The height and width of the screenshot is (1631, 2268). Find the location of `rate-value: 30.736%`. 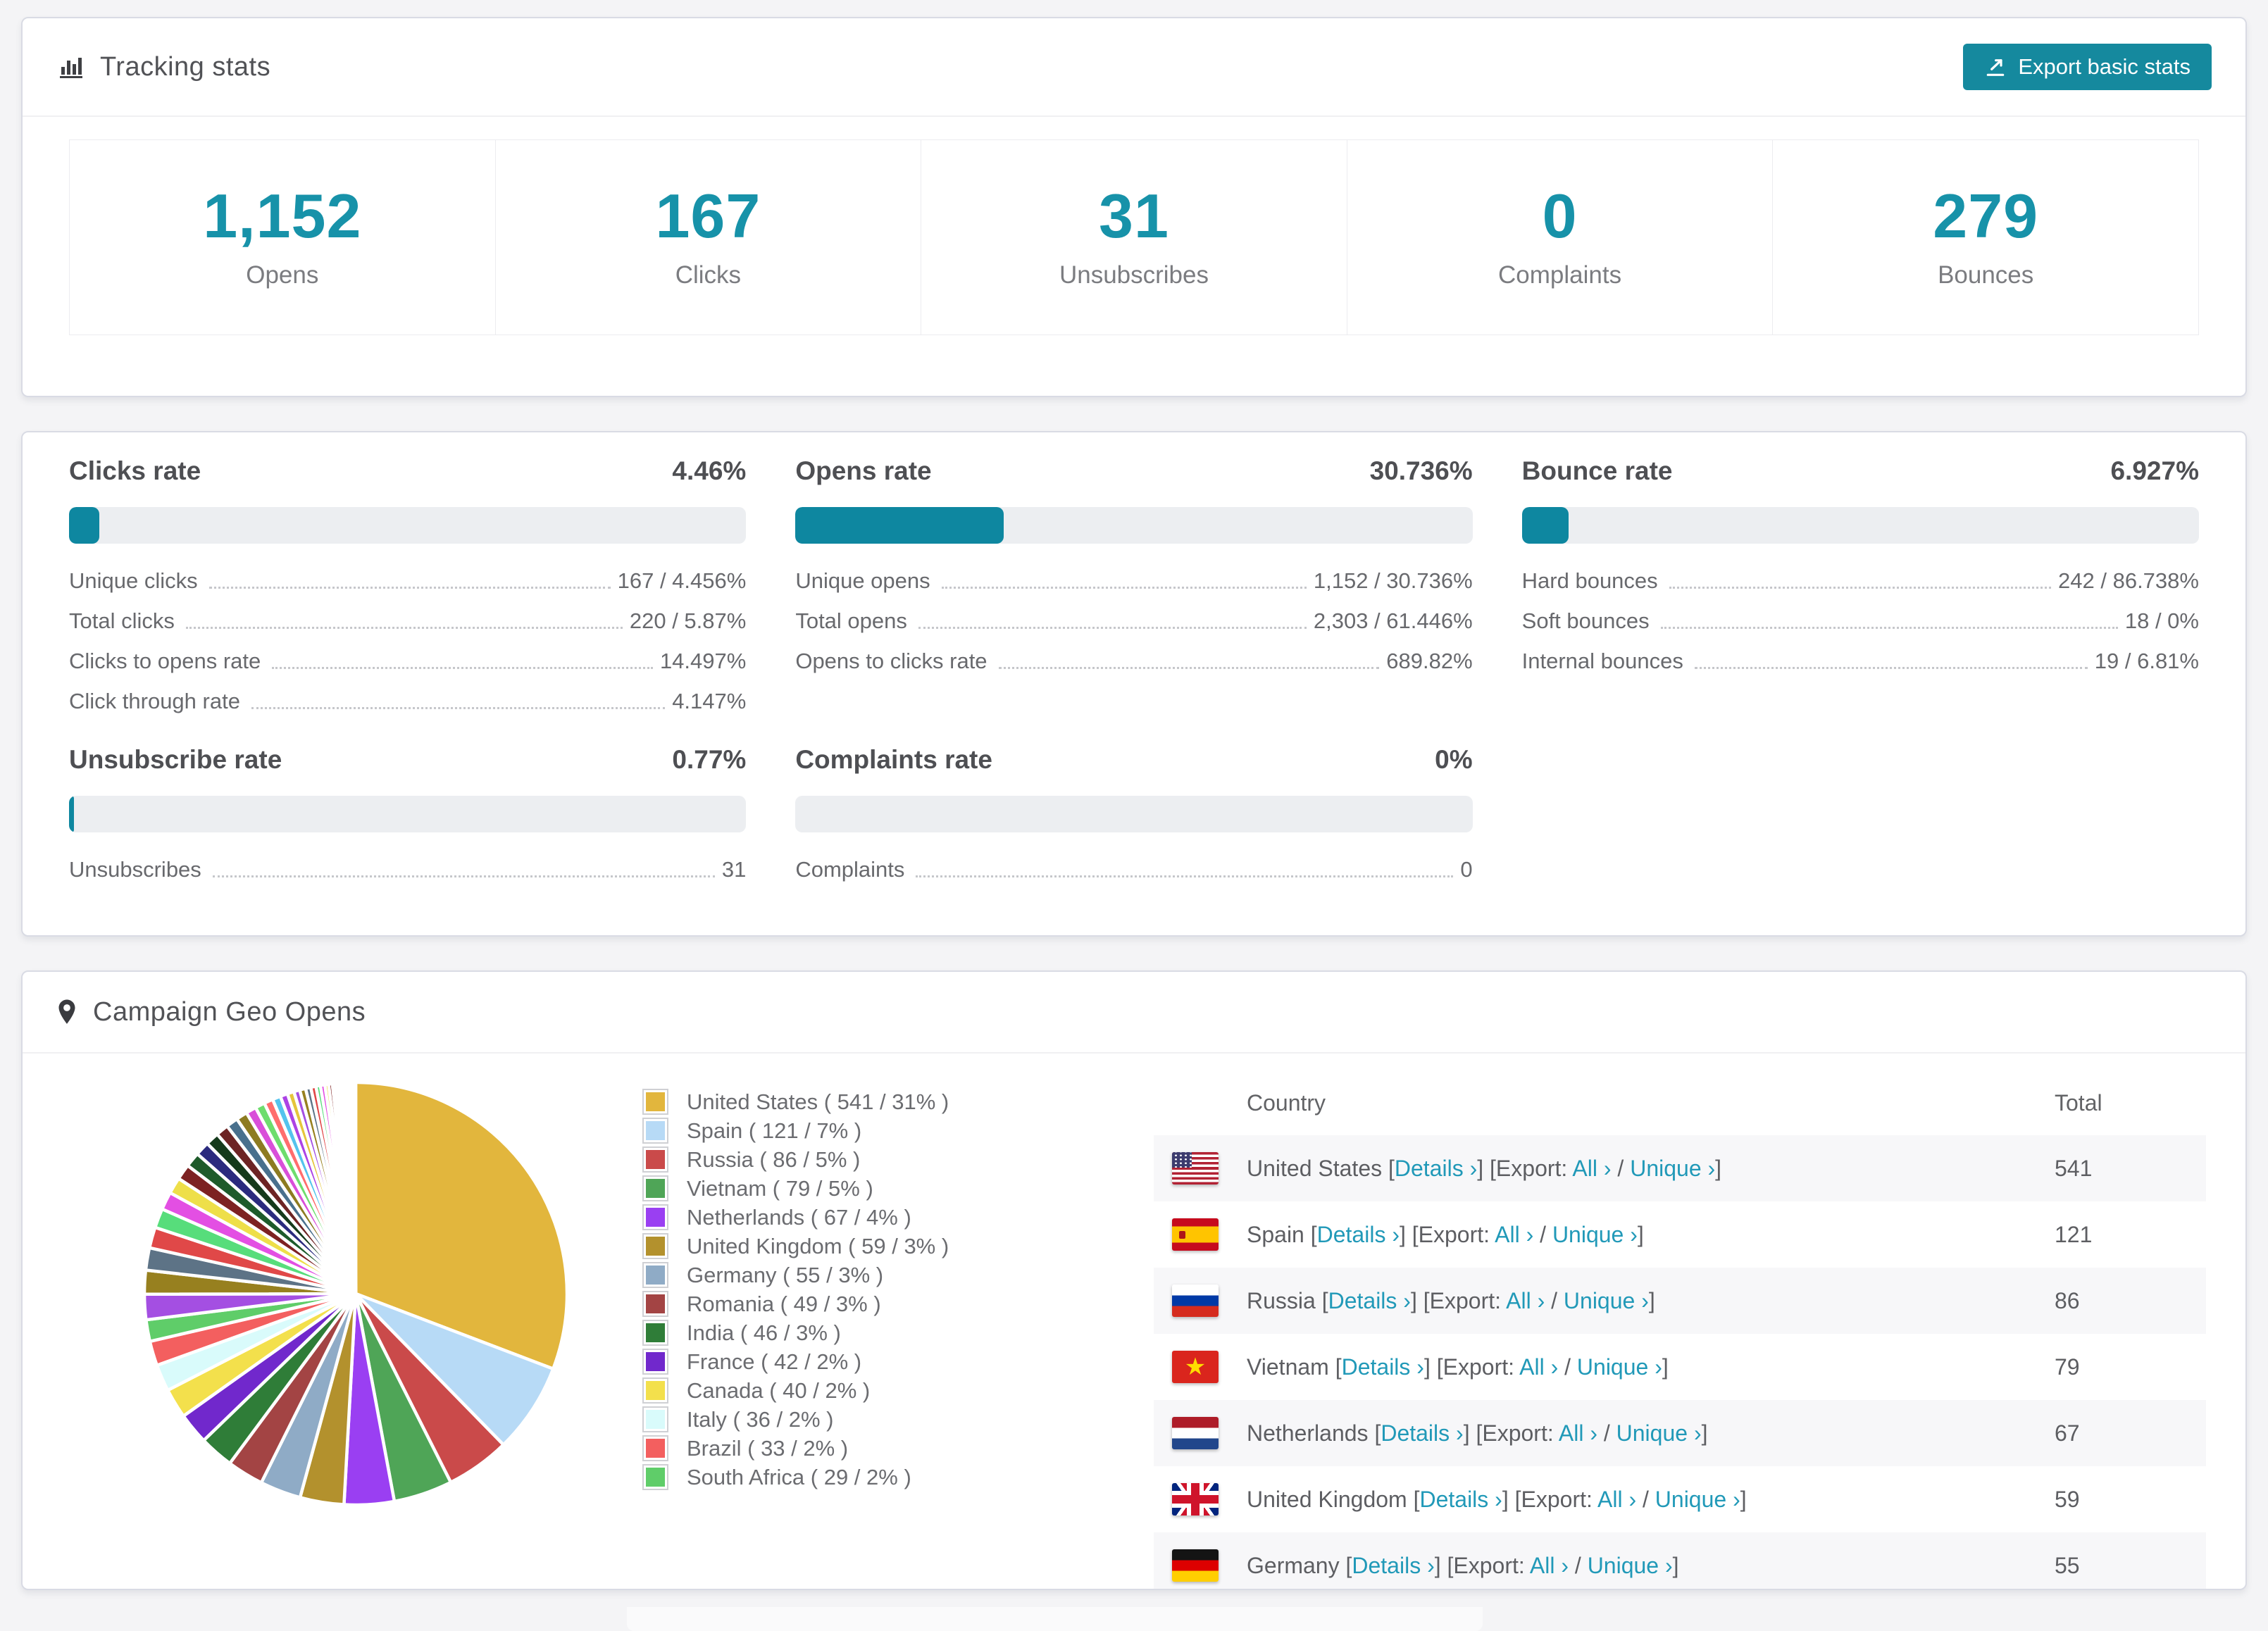

rate-value: 30.736% is located at coordinates (1421, 471).